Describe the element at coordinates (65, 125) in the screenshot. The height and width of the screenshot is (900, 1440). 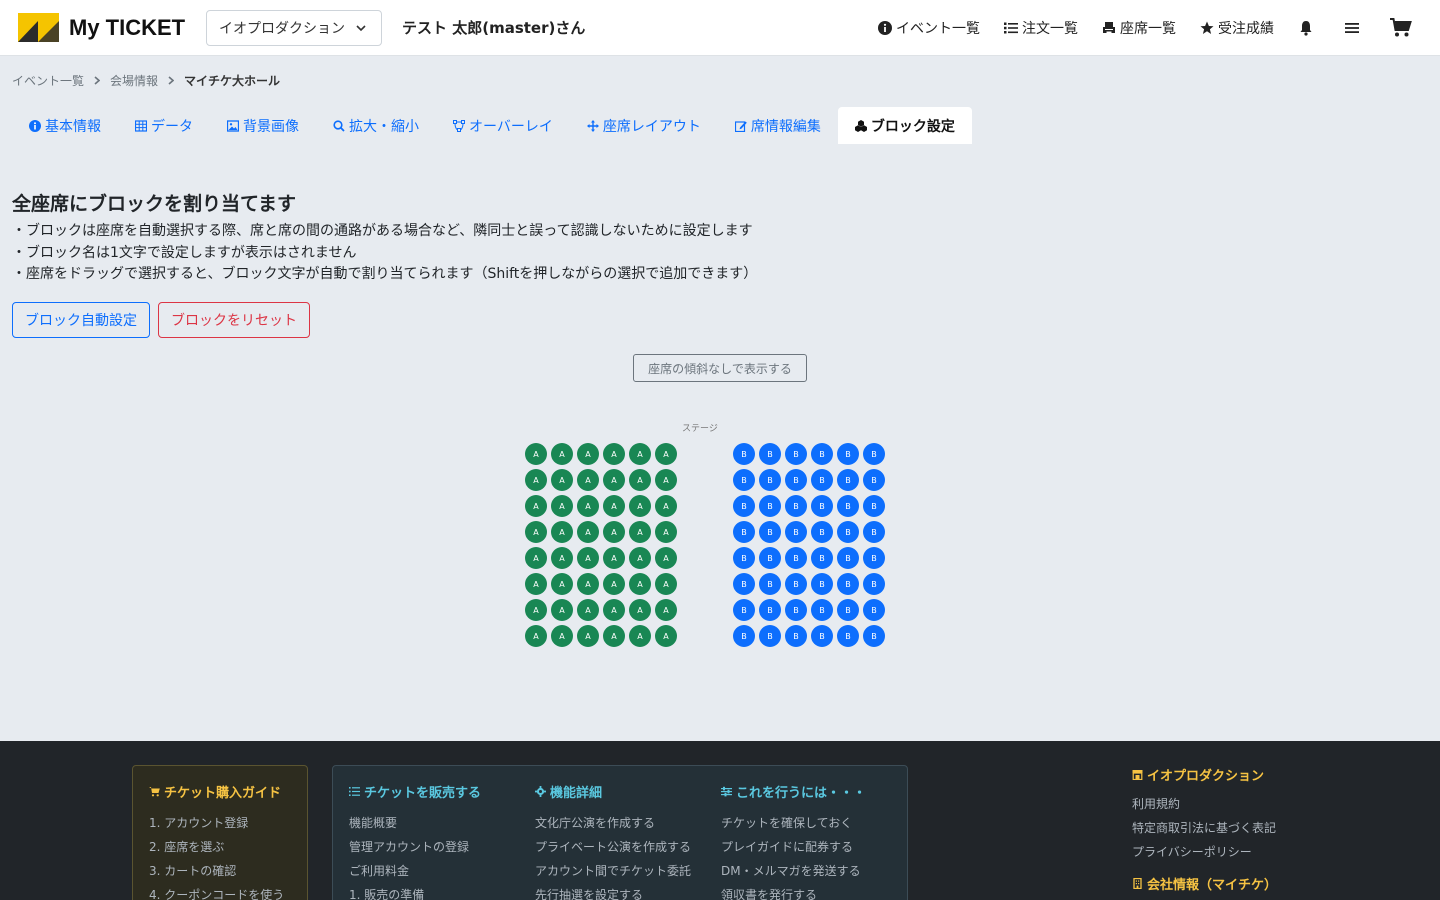
I see `tab-basic-info: 基本情報` at that location.